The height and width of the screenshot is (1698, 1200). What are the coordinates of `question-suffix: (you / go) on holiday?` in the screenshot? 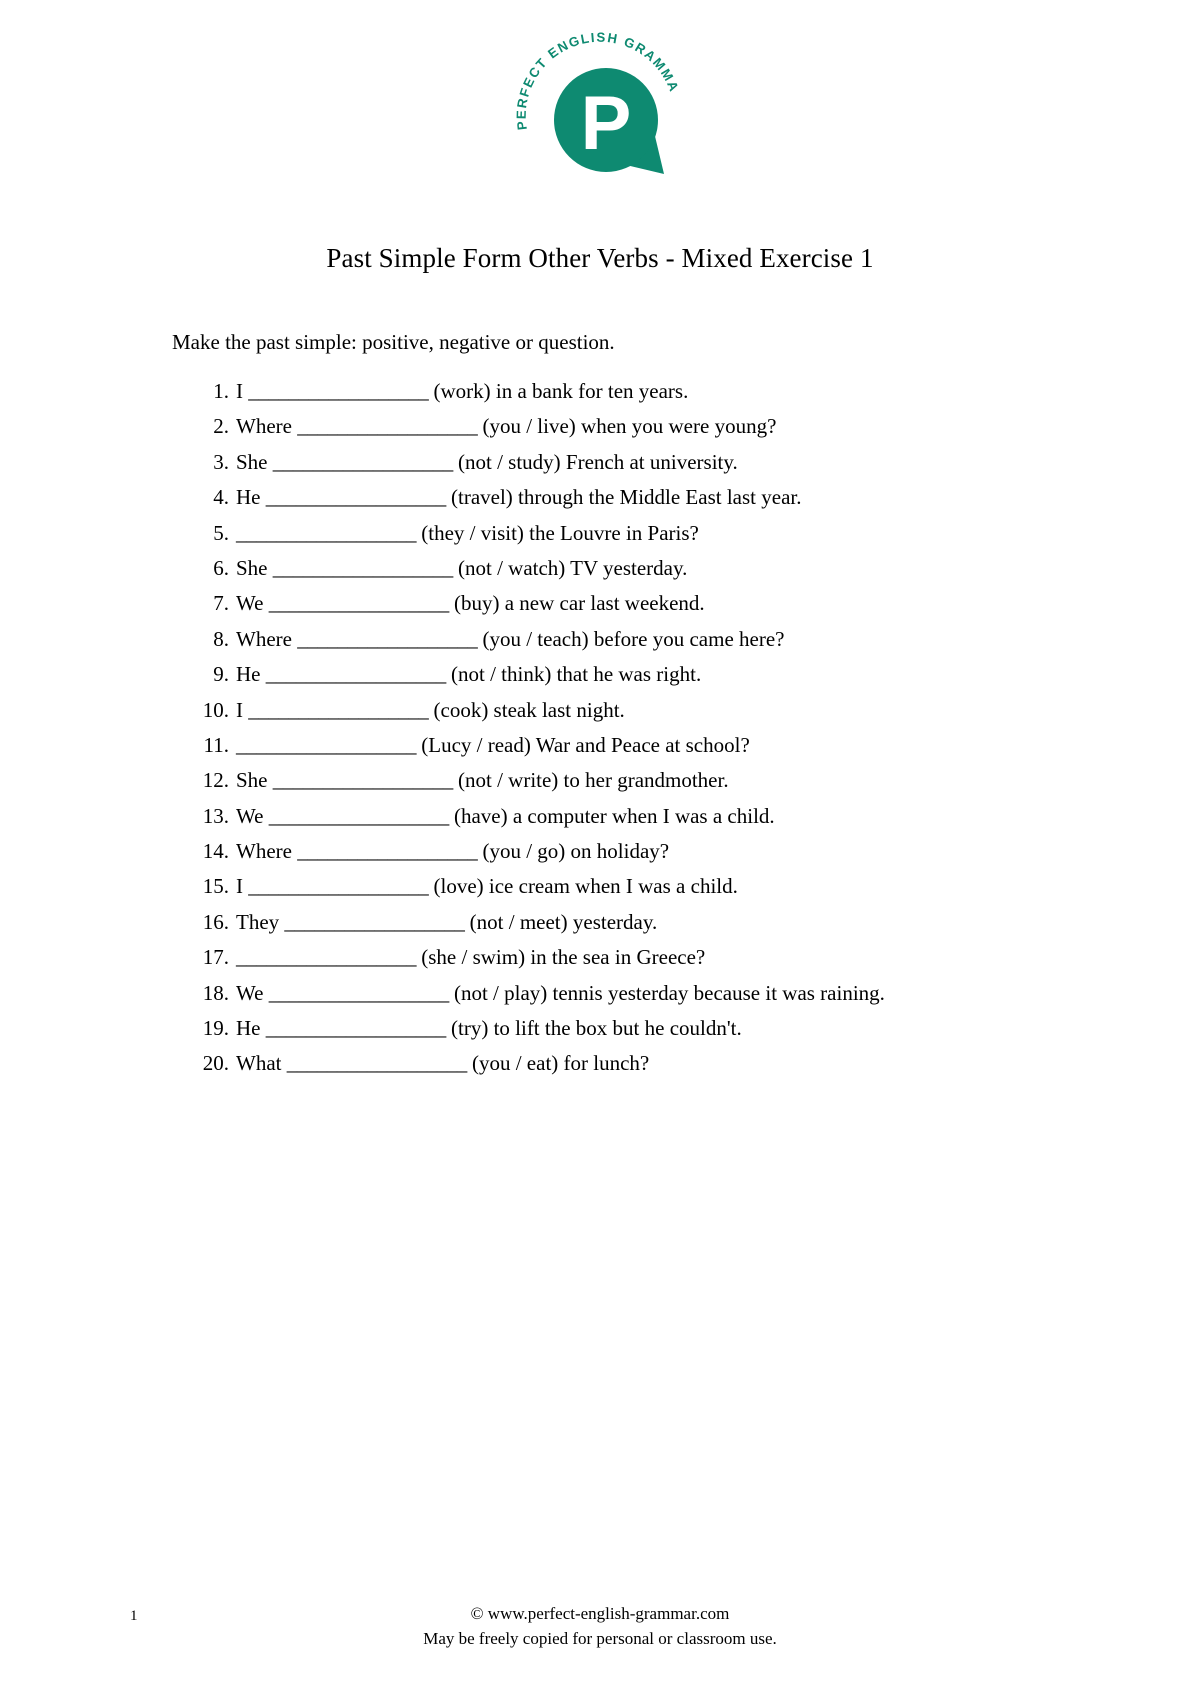 It's located at (573, 851).